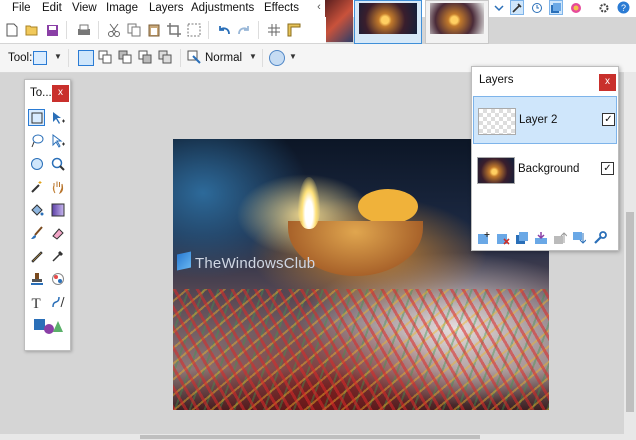 The height and width of the screenshot is (440, 636). What do you see at coordinates (145, 57) in the screenshot?
I see `selection-mode-intersect-button` at bounding box center [145, 57].